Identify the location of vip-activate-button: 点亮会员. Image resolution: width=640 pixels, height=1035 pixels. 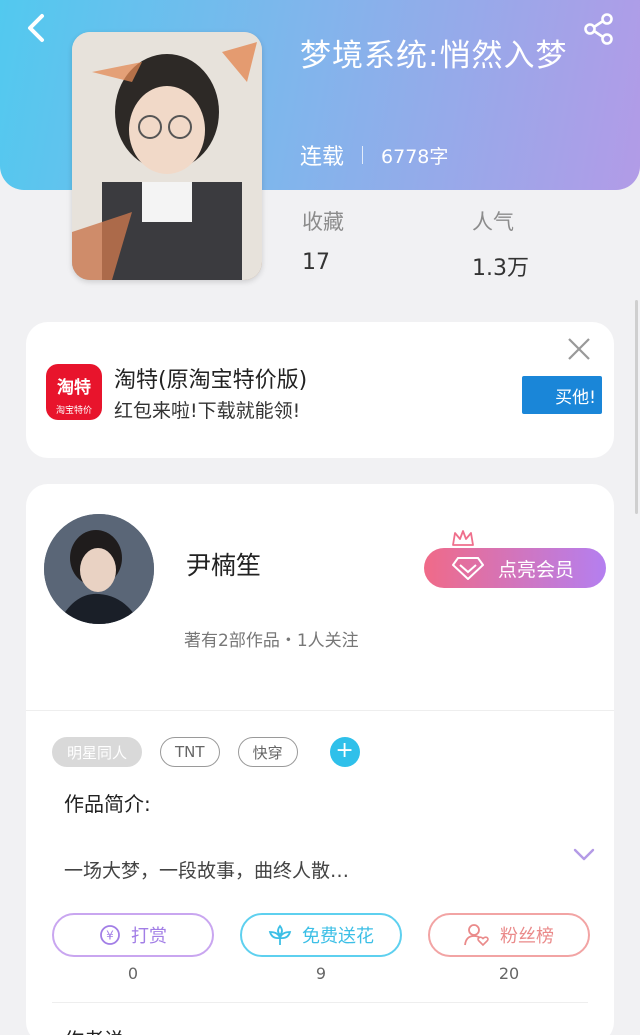
(515, 568).